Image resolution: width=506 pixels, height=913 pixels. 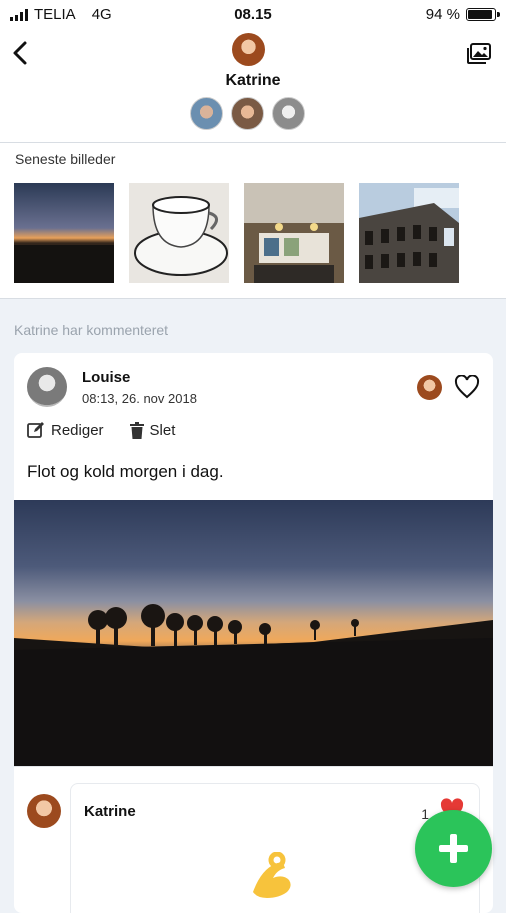 I want to click on edit-button: Rediger, so click(x=65, y=430).